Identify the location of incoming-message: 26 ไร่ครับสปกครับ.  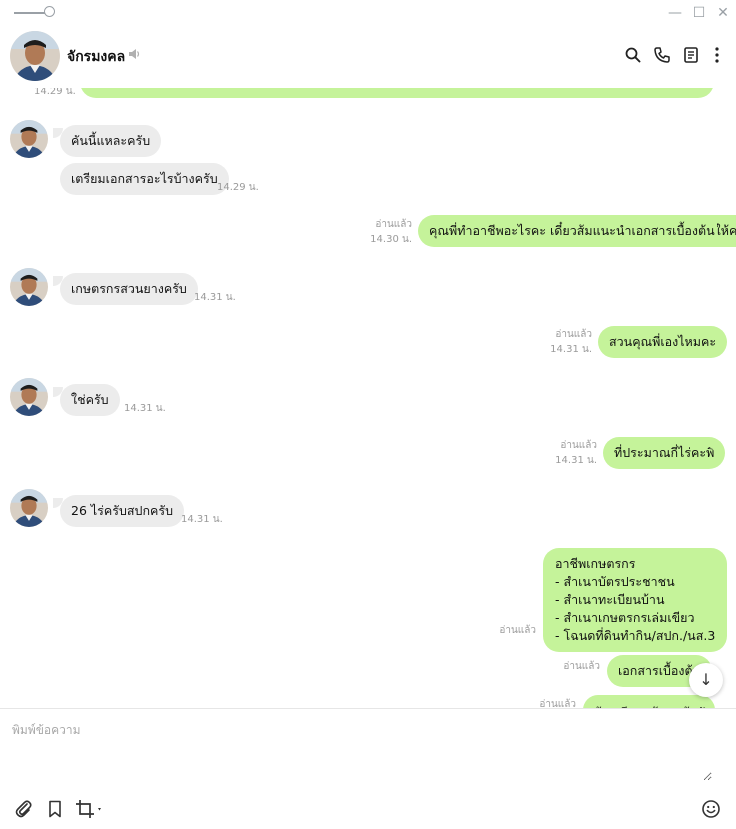
(122, 511).